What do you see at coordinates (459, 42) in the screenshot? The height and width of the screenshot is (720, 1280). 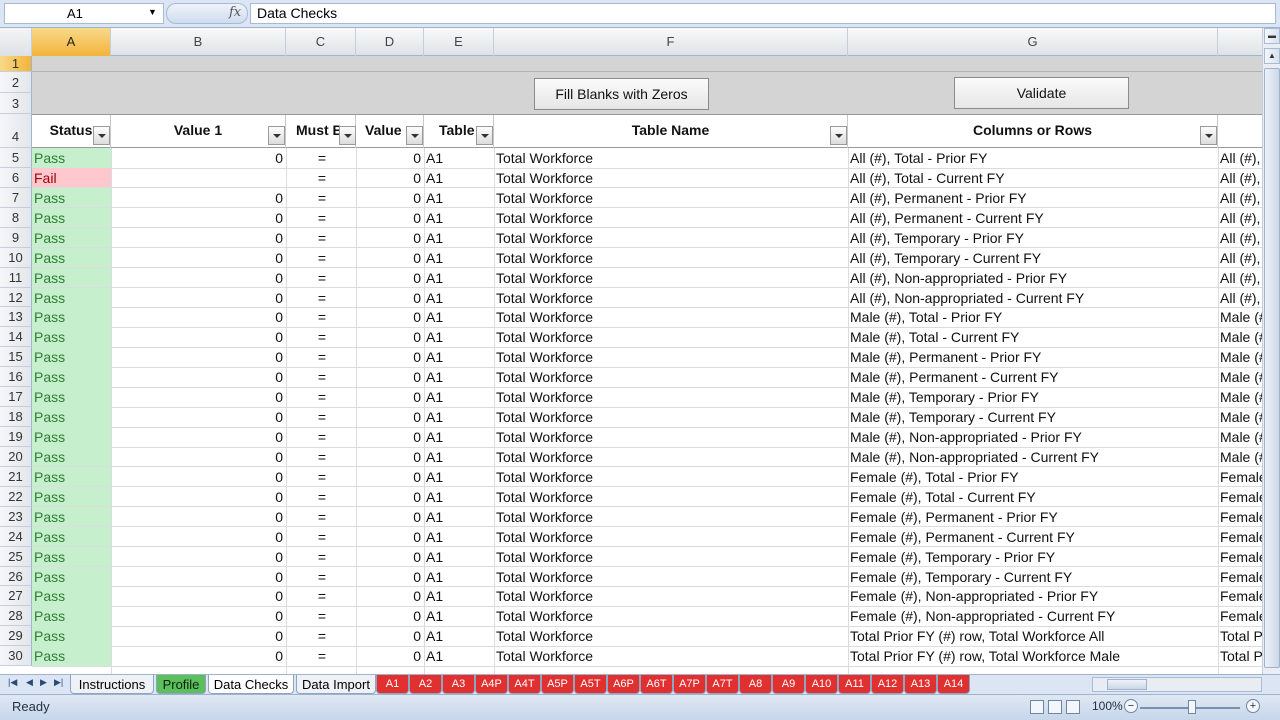 I see `column-header-e: E` at bounding box center [459, 42].